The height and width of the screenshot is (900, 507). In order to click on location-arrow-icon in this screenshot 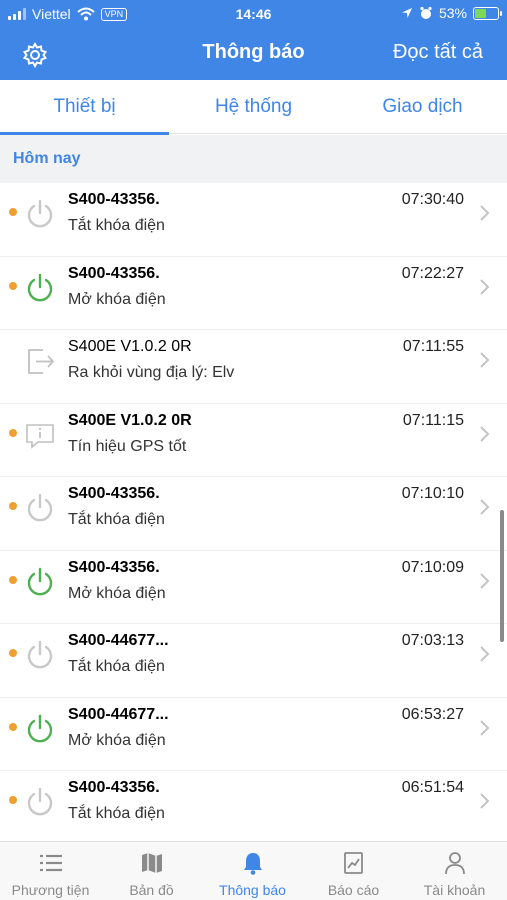, I will do `click(406, 13)`.